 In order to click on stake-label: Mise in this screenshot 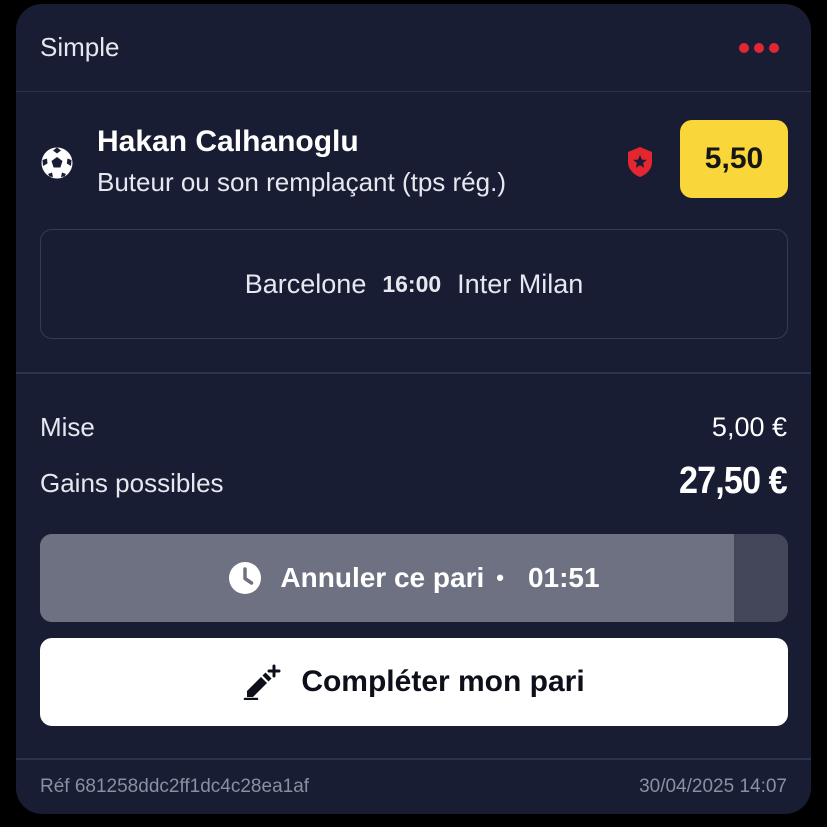, I will do `click(67, 427)`.